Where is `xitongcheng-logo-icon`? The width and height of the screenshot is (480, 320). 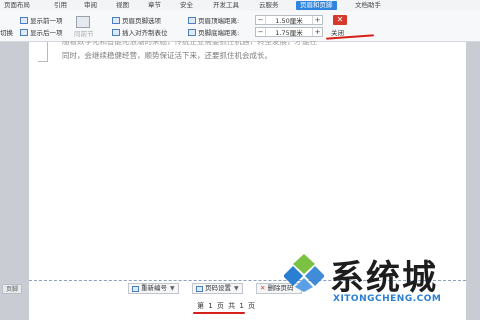 xitongcheng-logo-icon is located at coordinates (304, 273).